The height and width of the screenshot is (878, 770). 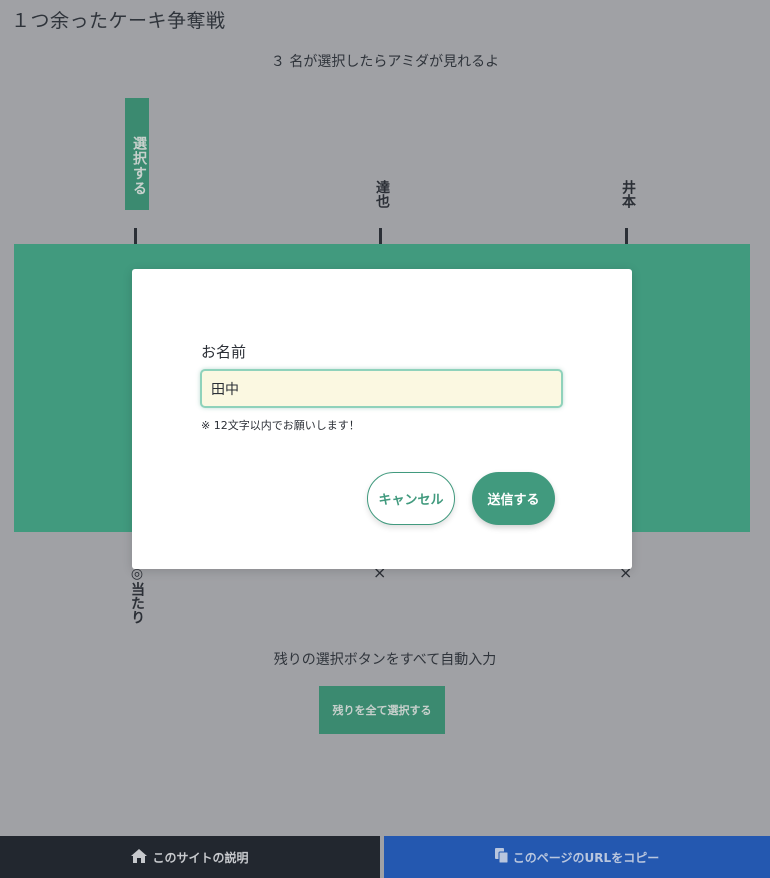 What do you see at coordinates (137, 595) in the screenshot?
I see `result-1: ◎当たり` at bounding box center [137, 595].